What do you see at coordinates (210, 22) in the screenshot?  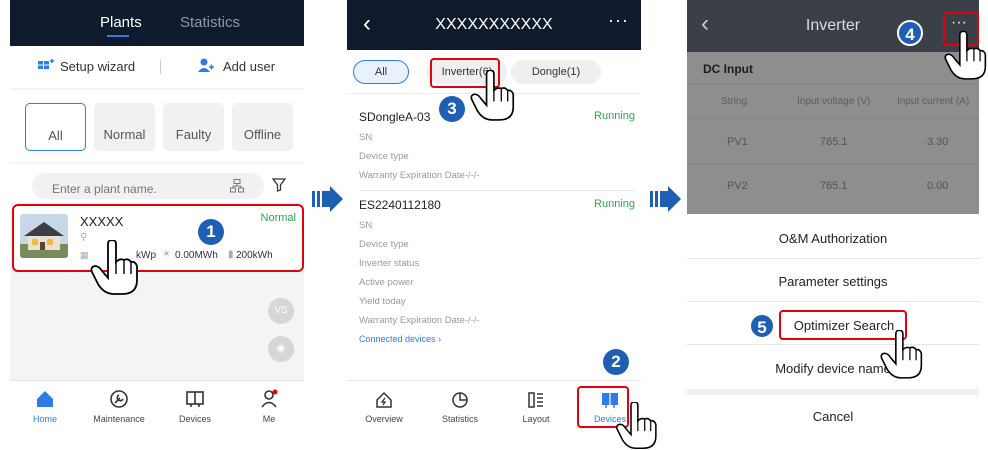 I see `tab-statistics: Statistics` at bounding box center [210, 22].